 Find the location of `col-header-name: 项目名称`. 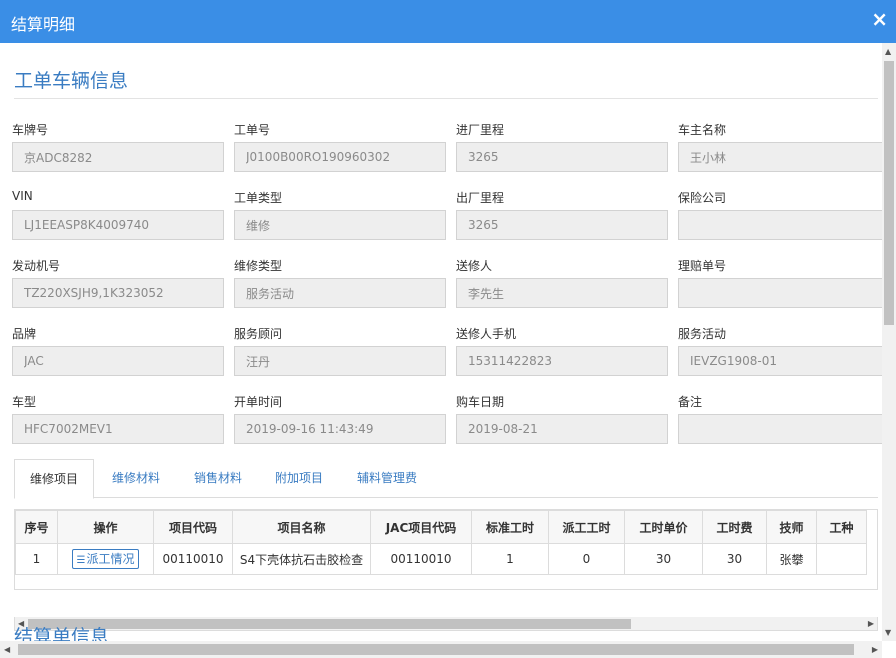

col-header-name: 项目名称 is located at coordinates (301, 527).